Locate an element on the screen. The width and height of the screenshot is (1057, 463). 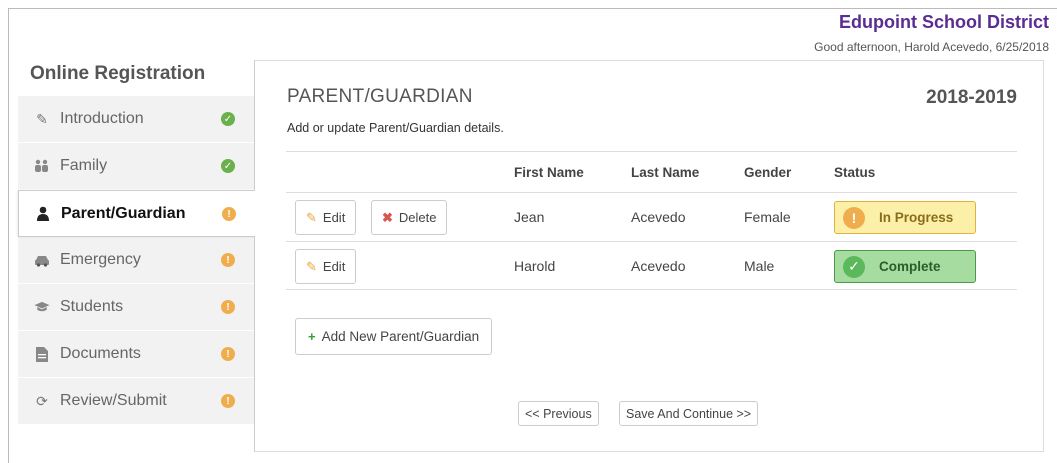
district-brand: Edupoint School District is located at coordinates (944, 22).